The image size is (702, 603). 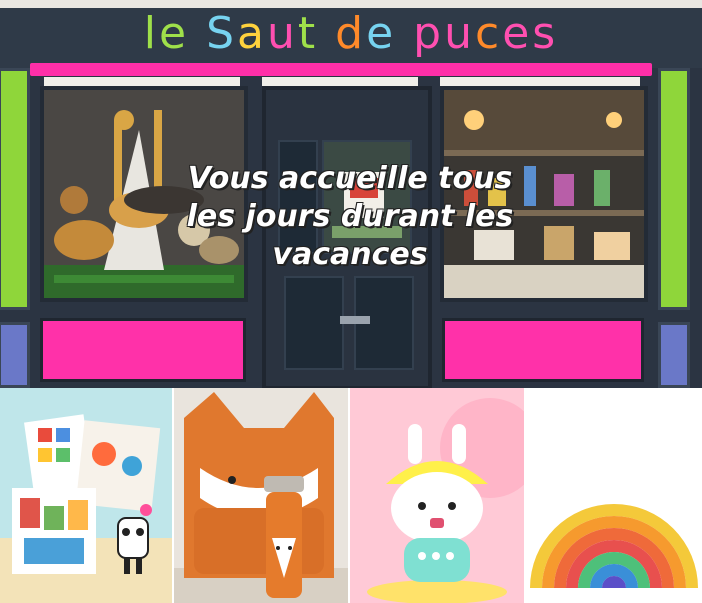 I want to click on shop-name-letter: c, so click(x=489, y=33).